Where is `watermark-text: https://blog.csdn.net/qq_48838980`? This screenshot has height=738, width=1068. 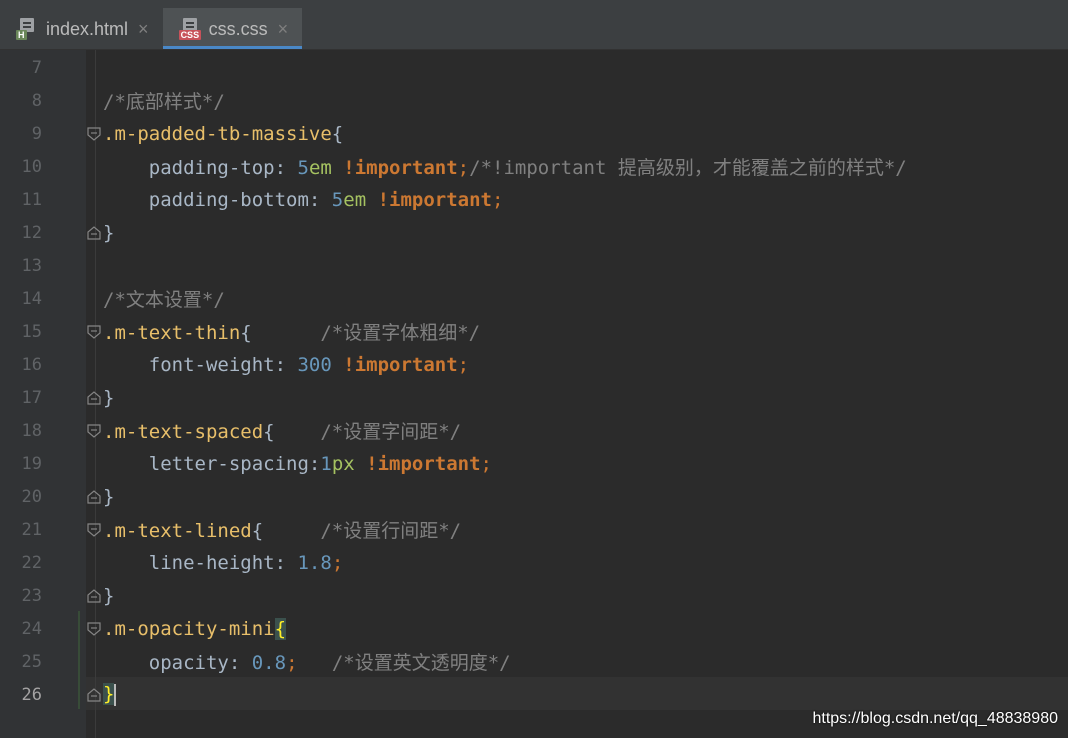
watermark-text: https://blog.csdn.net/qq_48838980 is located at coordinates (935, 718).